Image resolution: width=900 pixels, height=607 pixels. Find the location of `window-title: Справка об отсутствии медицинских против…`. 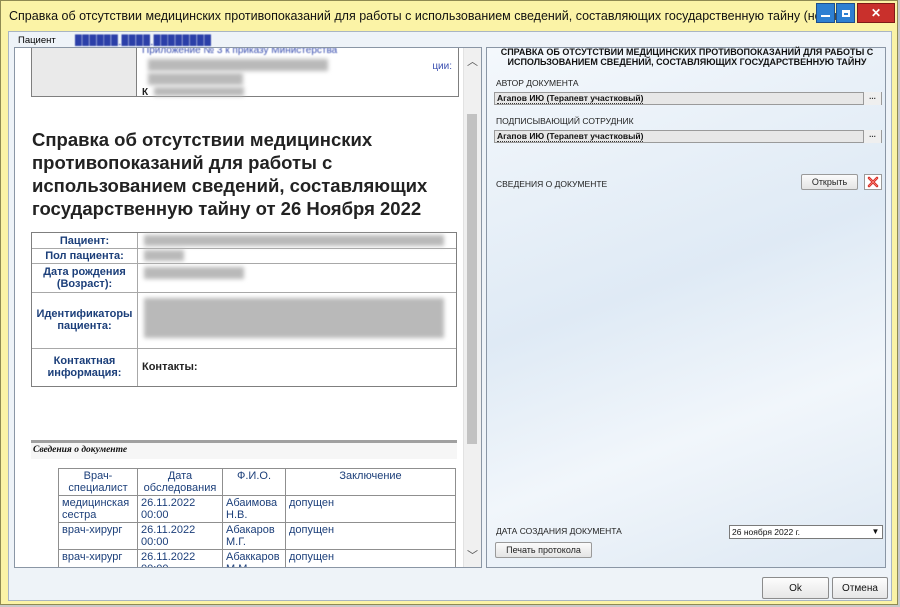

window-title: Справка об отсутствии медицинских против… is located at coordinates (429, 16).